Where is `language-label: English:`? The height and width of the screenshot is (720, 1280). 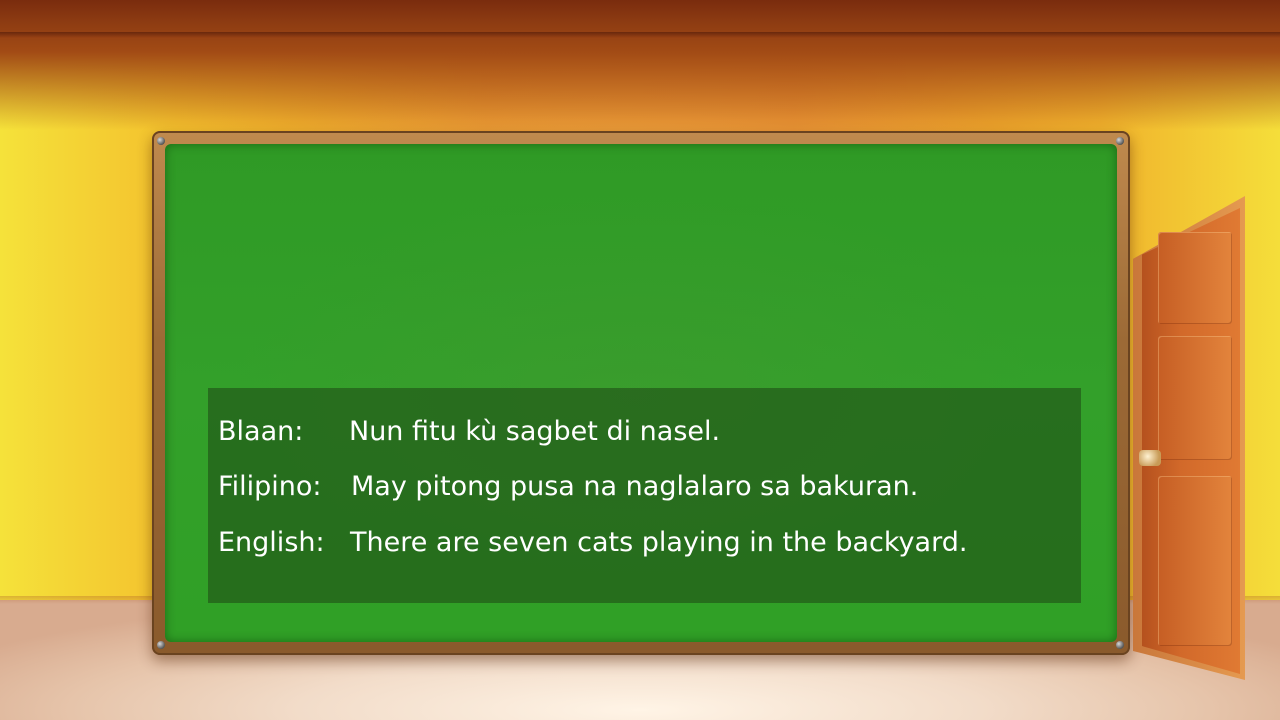 language-label: English: is located at coordinates (271, 542).